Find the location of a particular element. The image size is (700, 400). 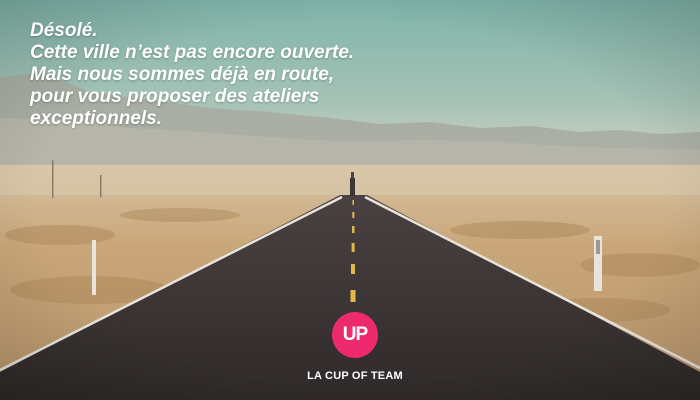

message-line: pour vous proposer des ateliers is located at coordinates (175, 96).